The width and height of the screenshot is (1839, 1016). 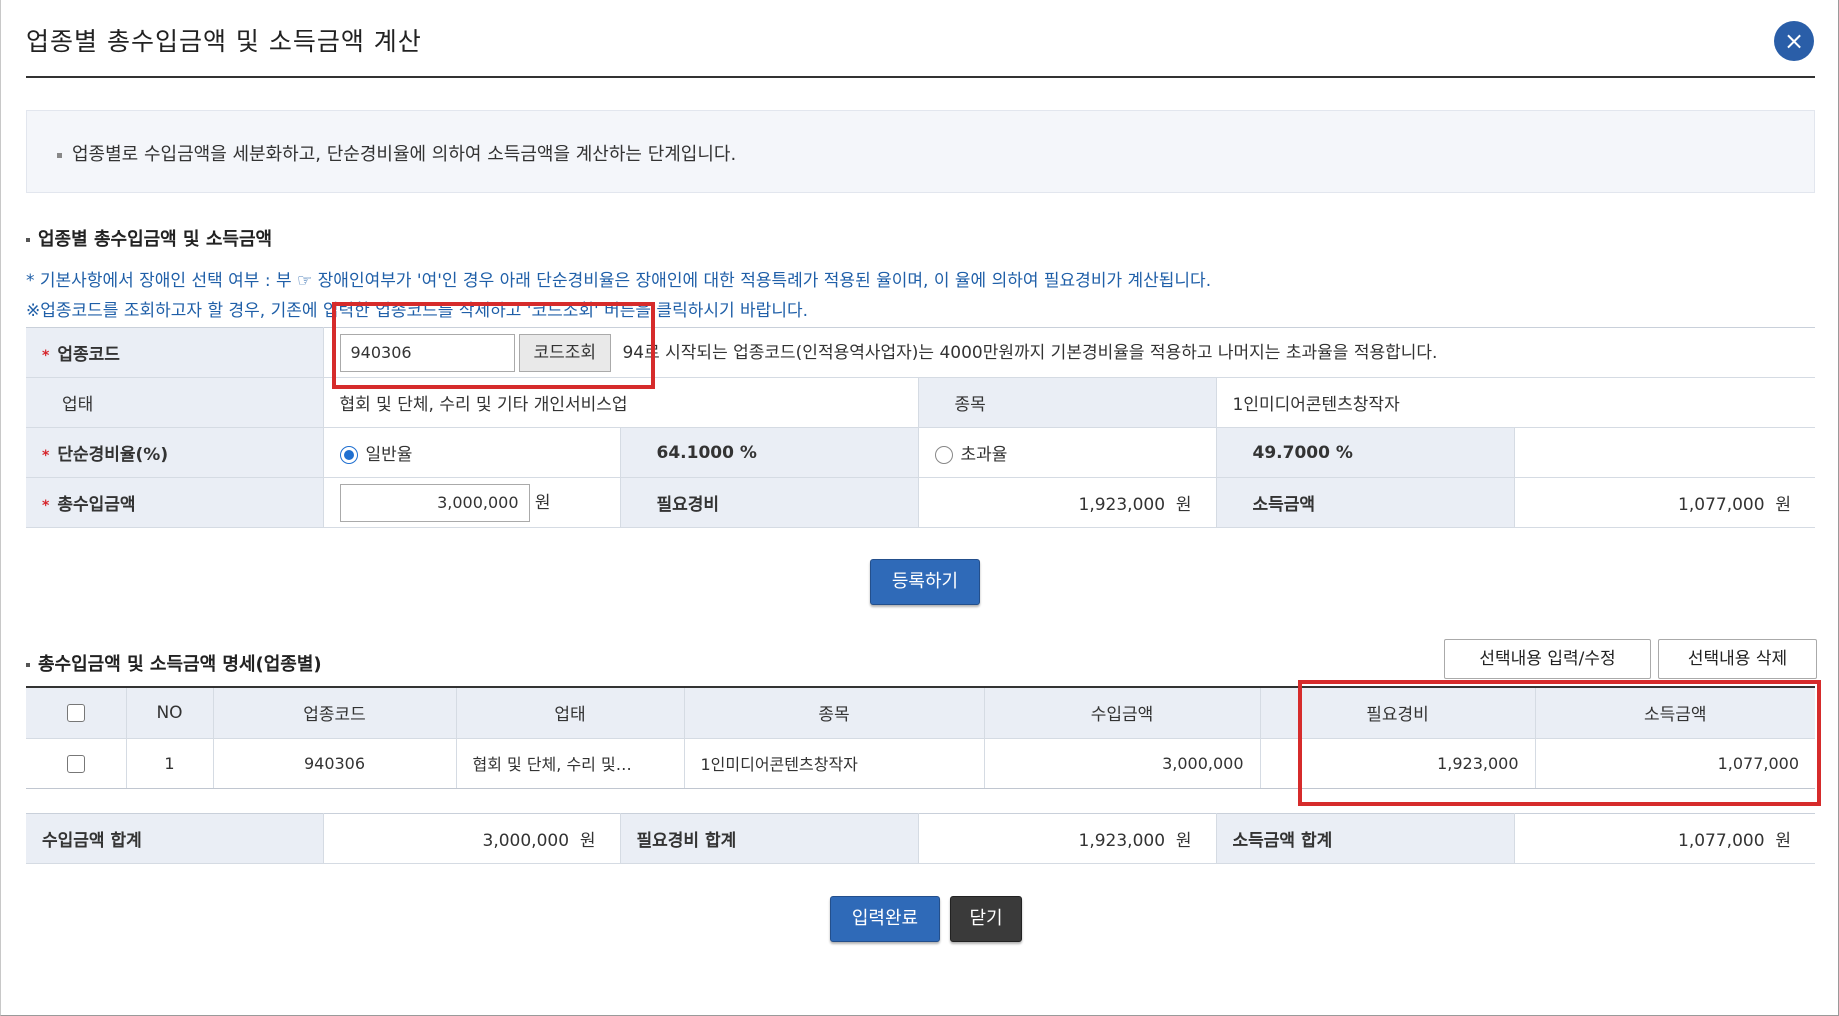 What do you see at coordinates (1516, 402) in the screenshot?
I see `item-value: 1인미디어콘텐츠창작자` at bounding box center [1516, 402].